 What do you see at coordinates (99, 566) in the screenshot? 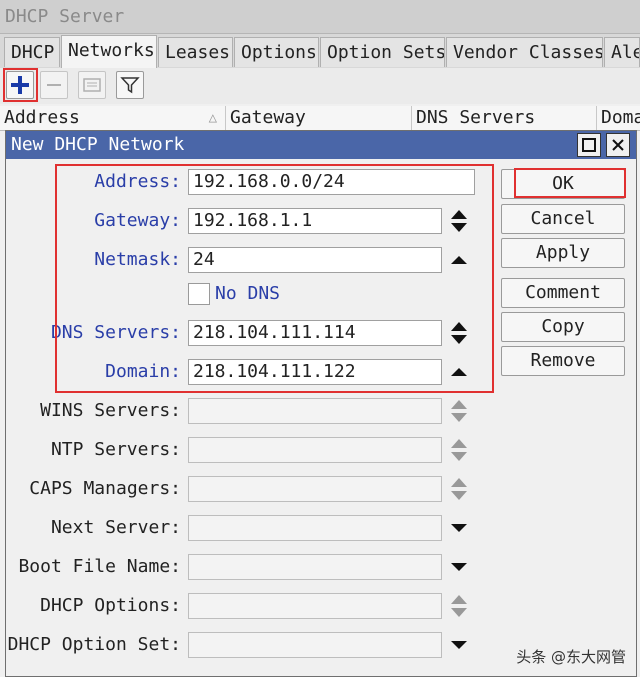
I see `boot-file-name-label: Boot File Name:` at bounding box center [99, 566].